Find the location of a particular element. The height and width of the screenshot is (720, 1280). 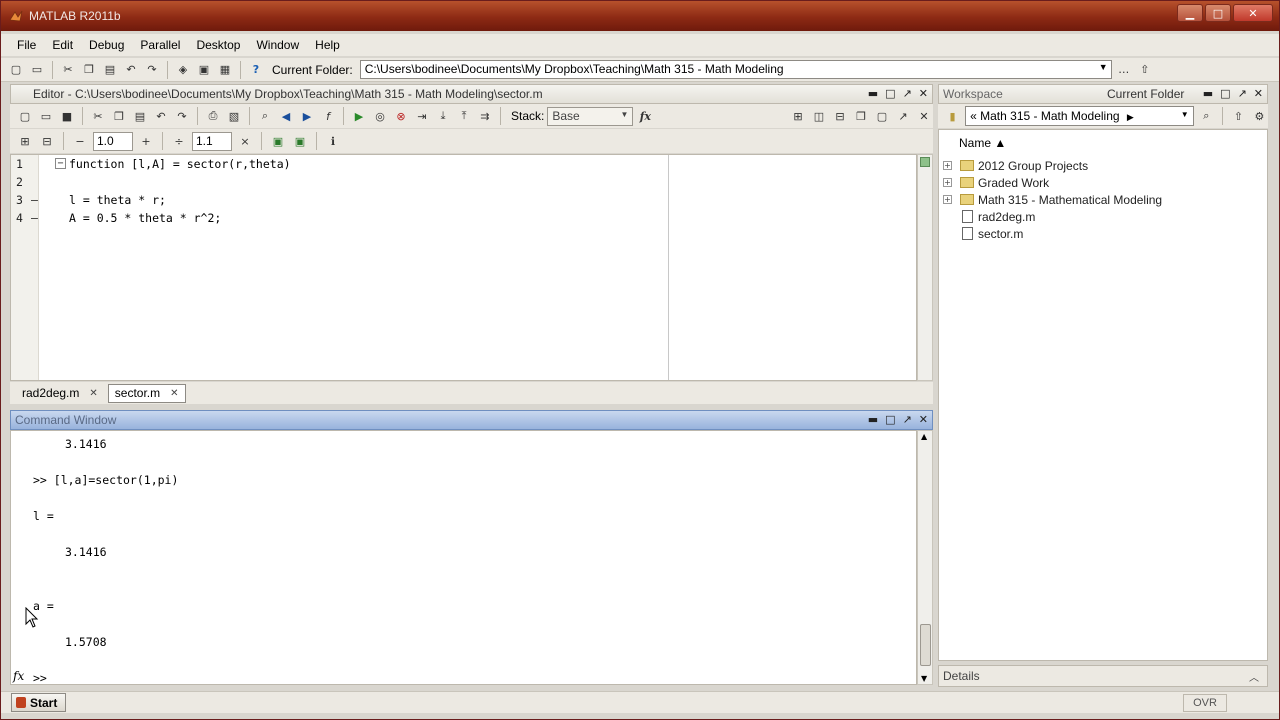

float-icon: ❐ is located at coordinates (861, 116).